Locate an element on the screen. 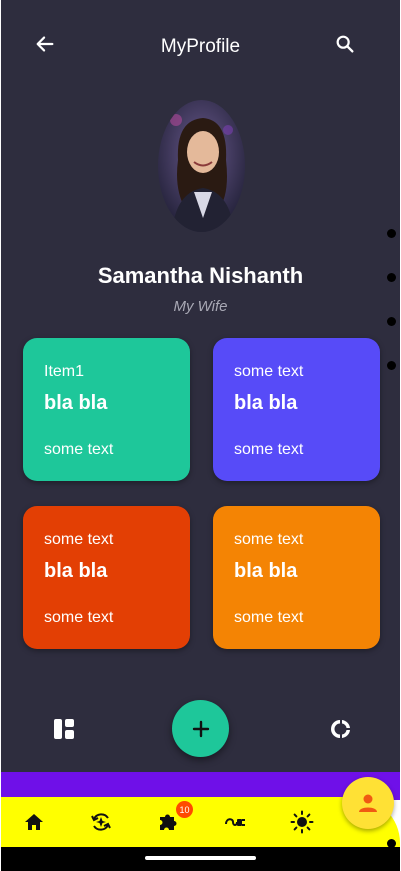 This screenshot has width=401, height=871. nav-home is located at coordinates (34, 822).